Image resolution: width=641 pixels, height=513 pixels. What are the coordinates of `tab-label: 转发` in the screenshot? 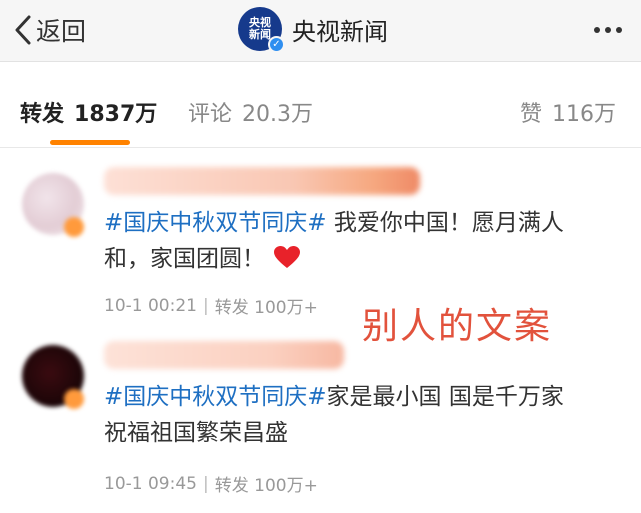 It's located at (42, 114).